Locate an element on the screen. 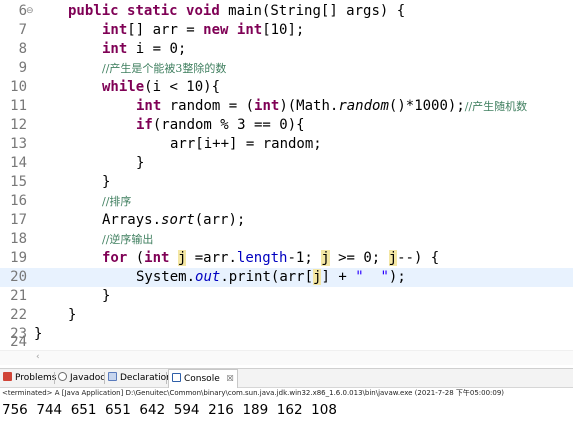  keyword: void is located at coordinates (203, 11).